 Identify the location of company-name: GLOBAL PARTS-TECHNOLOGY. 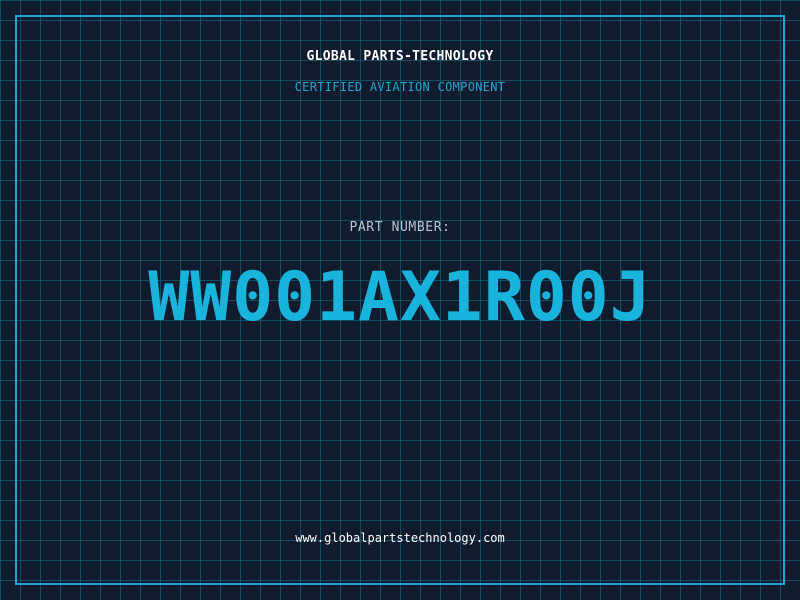
(400, 56).